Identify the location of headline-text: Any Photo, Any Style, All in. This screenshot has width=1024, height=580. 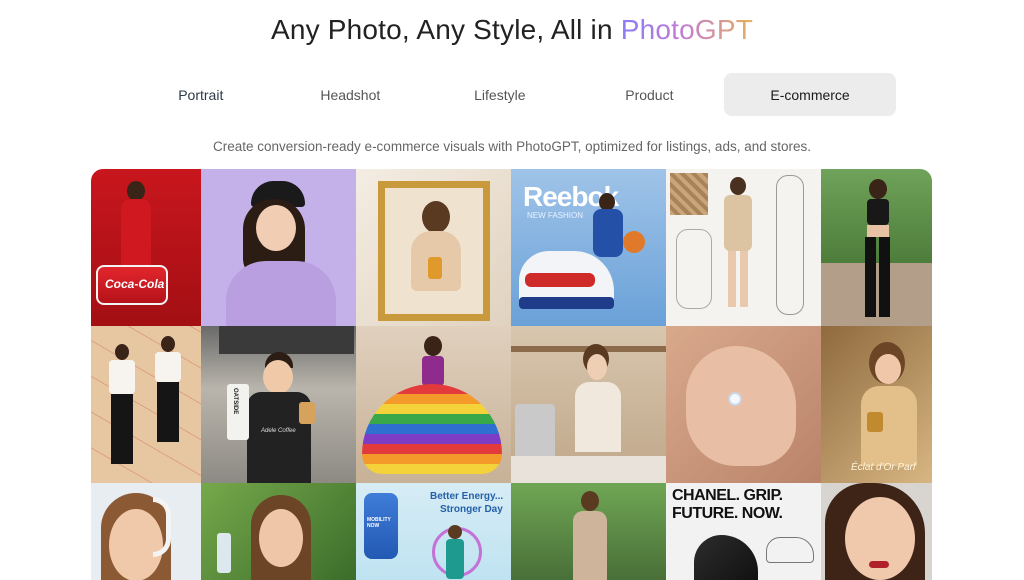
(445, 29).